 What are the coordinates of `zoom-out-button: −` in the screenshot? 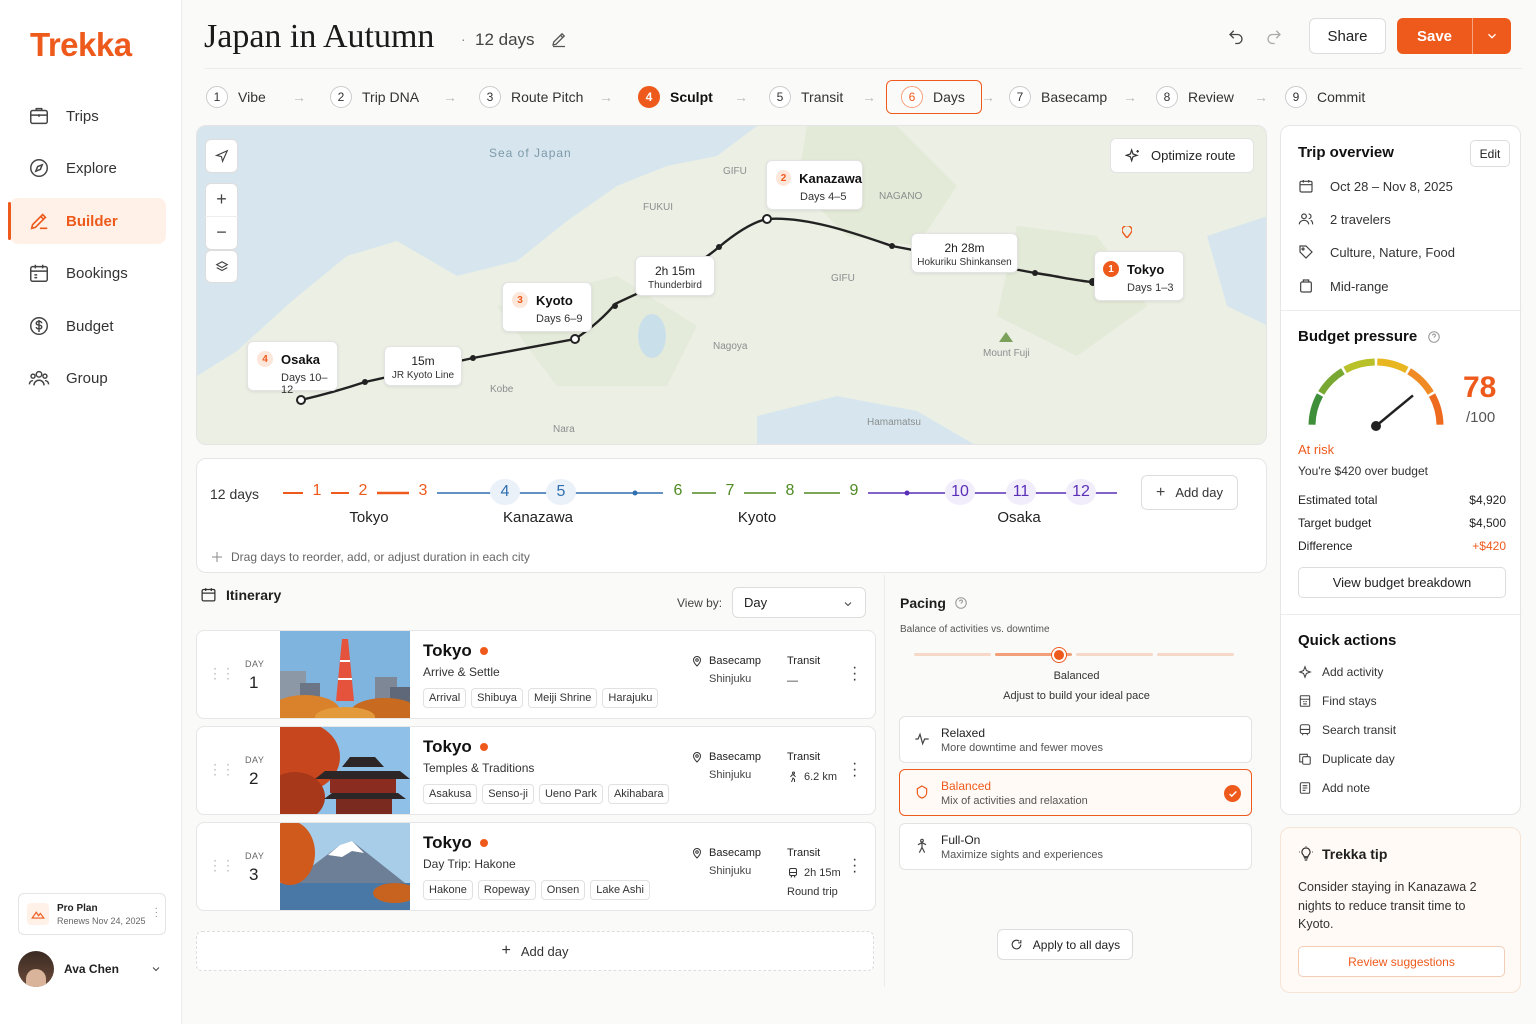 It's located at (221, 233).